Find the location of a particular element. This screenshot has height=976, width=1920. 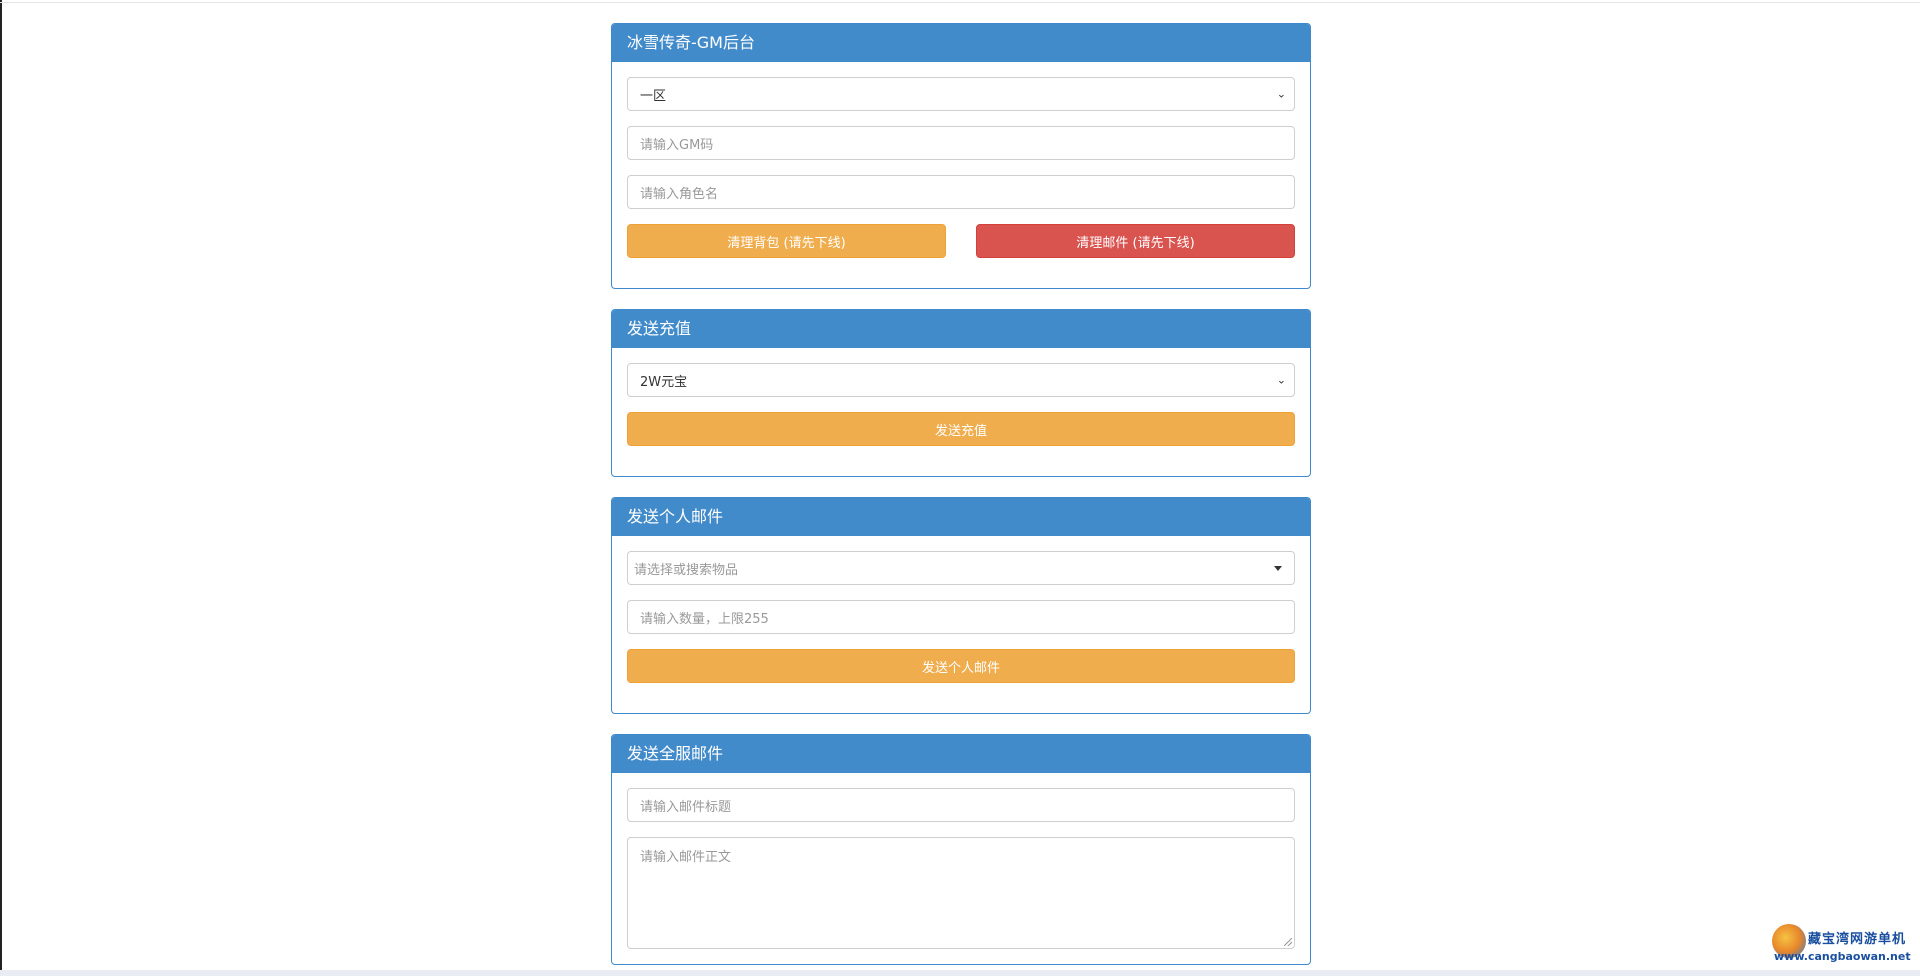

item-search-select: 请选择或搜索物品 is located at coordinates (961, 568).